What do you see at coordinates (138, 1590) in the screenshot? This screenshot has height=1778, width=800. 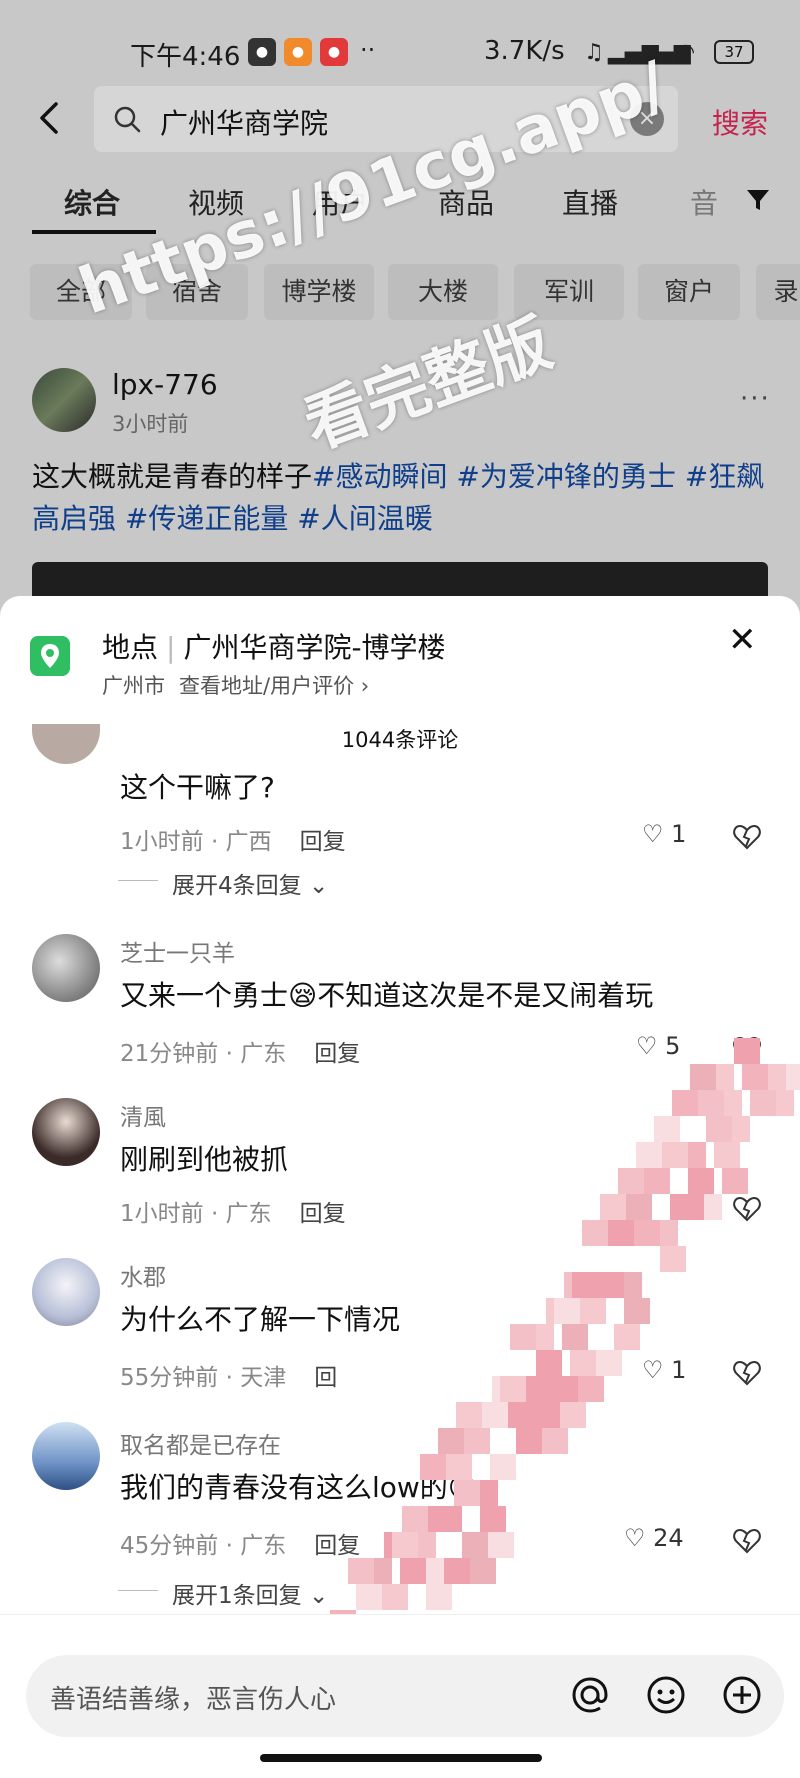 I see `divider-line` at bounding box center [138, 1590].